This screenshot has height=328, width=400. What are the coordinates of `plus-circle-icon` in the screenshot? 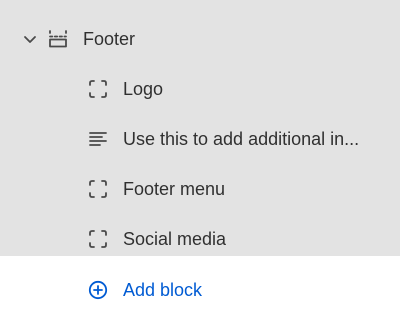 It's located at (98, 290).